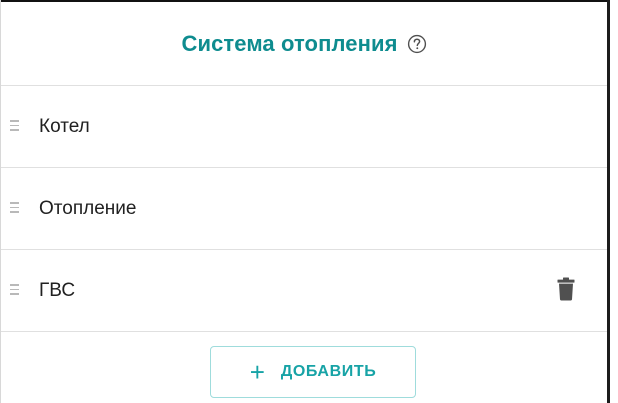 The image size is (618, 403). What do you see at coordinates (608, 201) in the screenshot?
I see `window-right-edge` at bounding box center [608, 201].